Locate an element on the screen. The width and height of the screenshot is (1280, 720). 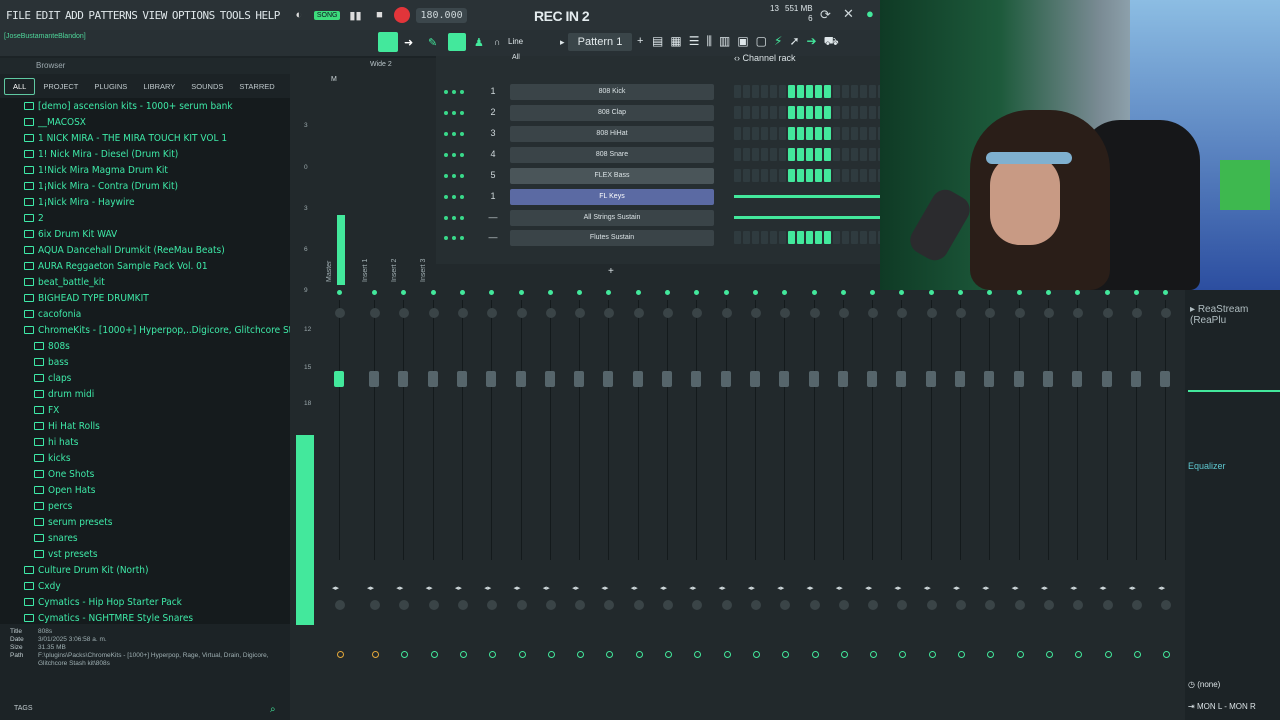
playlist-view-icon is located at coordinates (388, 42).